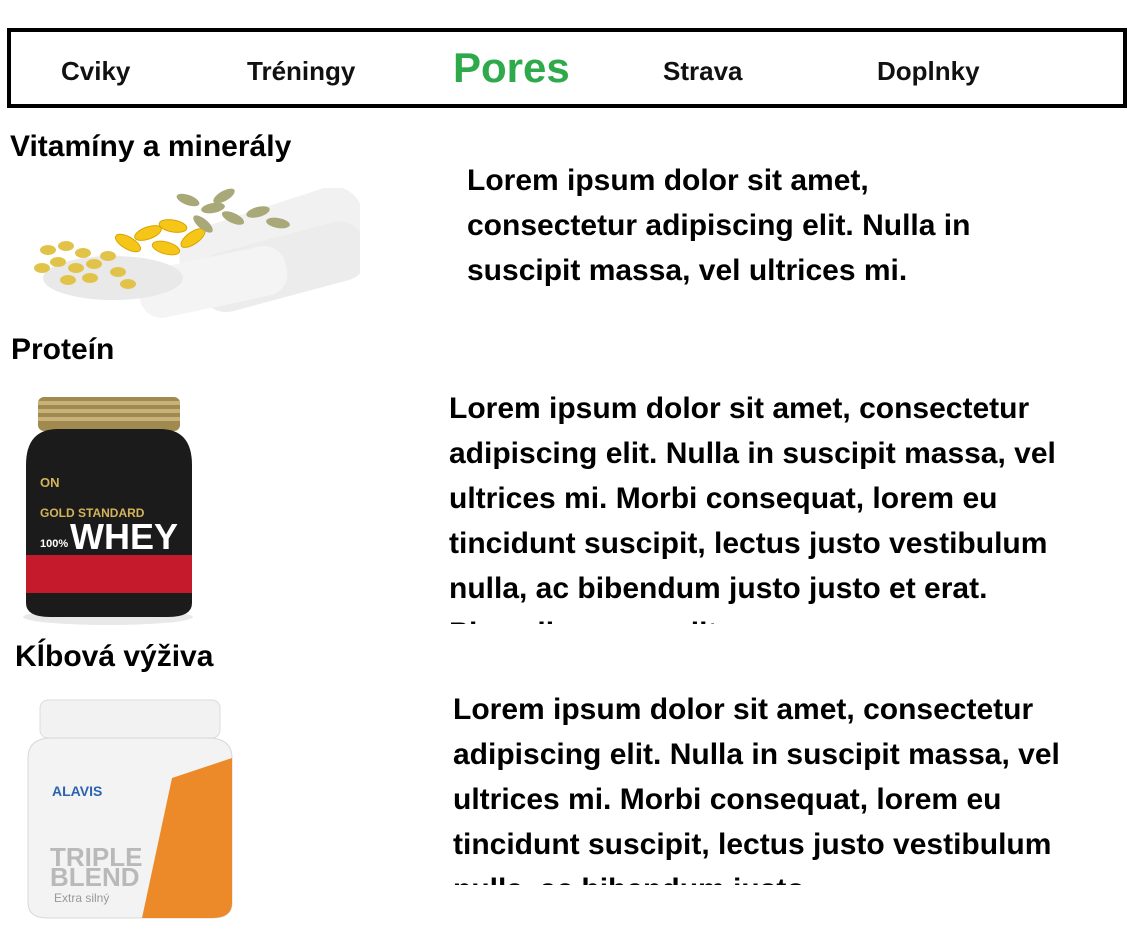 The height and width of the screenshot is (952, 1148). Describe the element at coordinates (95, 877) in the screenshot. I see `joint-label-main2: BLEND` at that location.